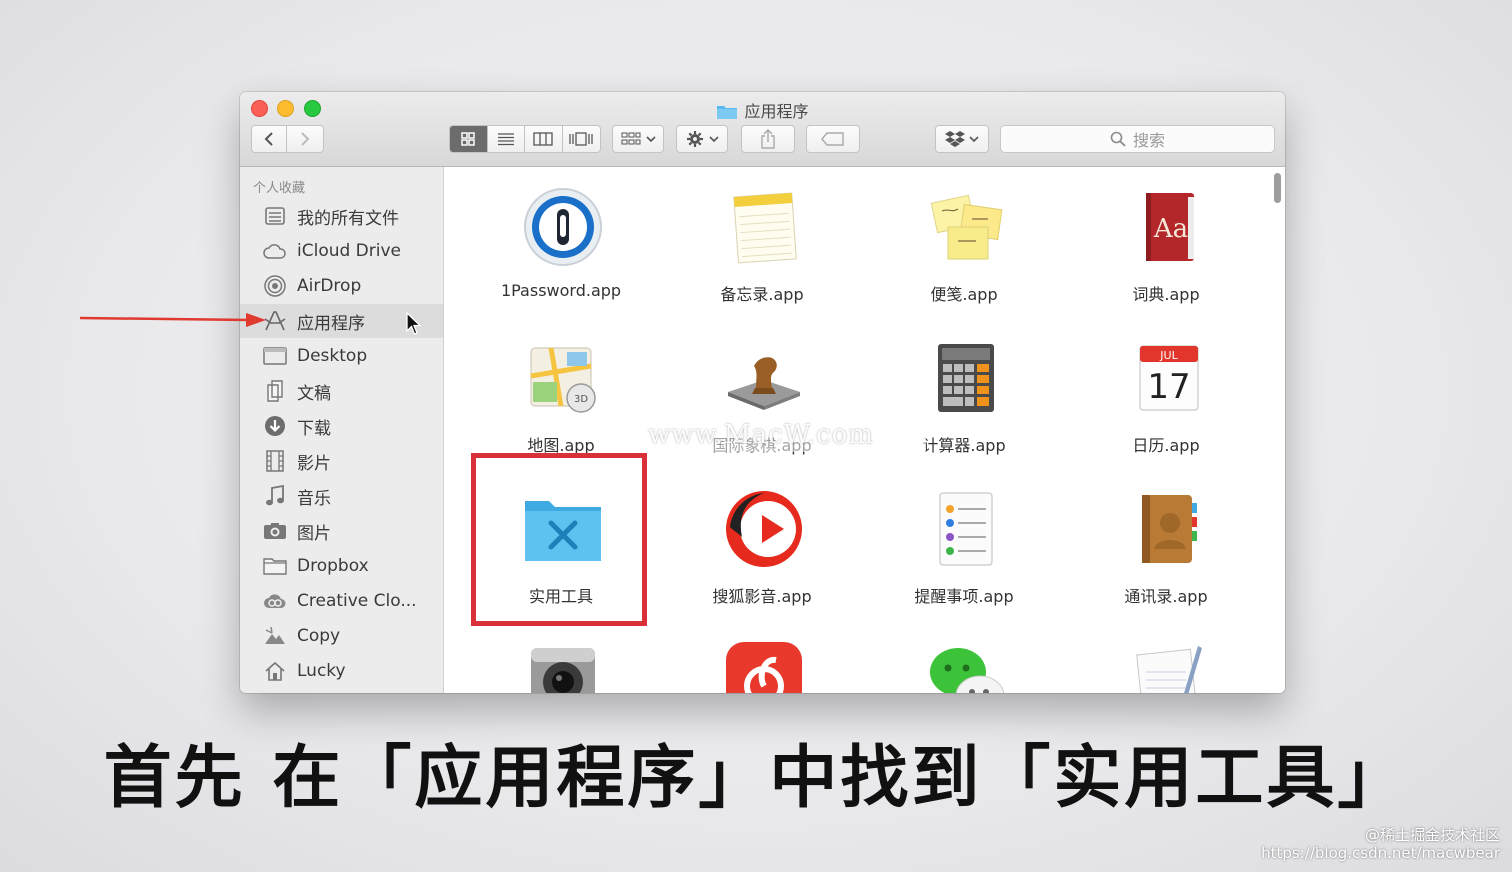  I want to click on reminders-icon, so click(966, 529).